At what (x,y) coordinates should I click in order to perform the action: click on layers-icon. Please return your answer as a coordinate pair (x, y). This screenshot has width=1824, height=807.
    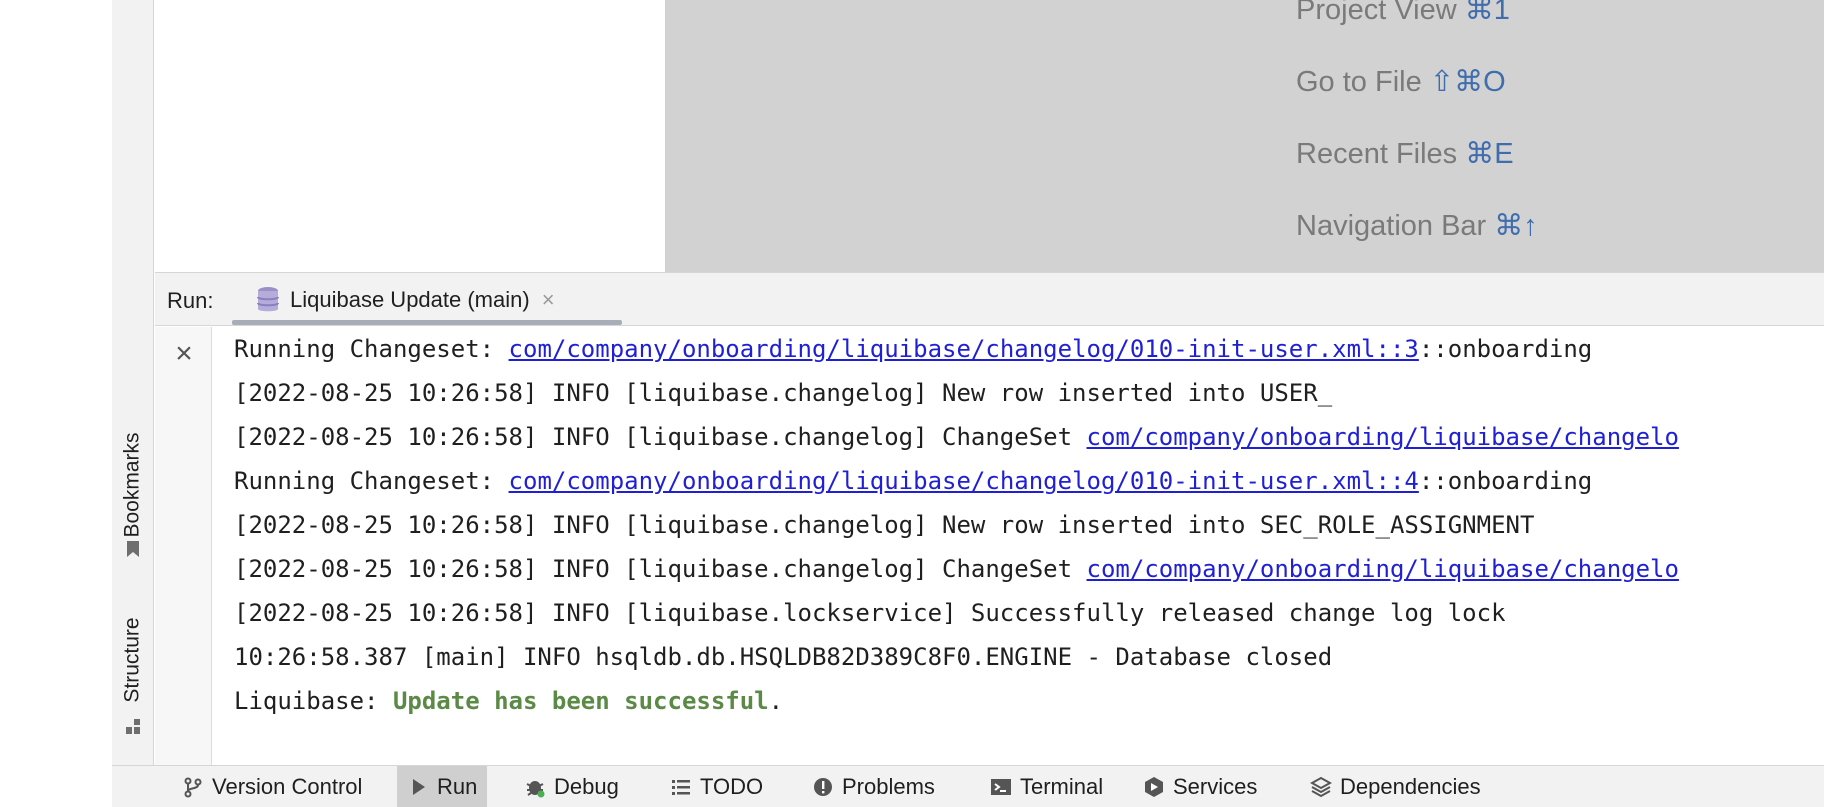
    Looking at the image, I should click on (1321, 787).